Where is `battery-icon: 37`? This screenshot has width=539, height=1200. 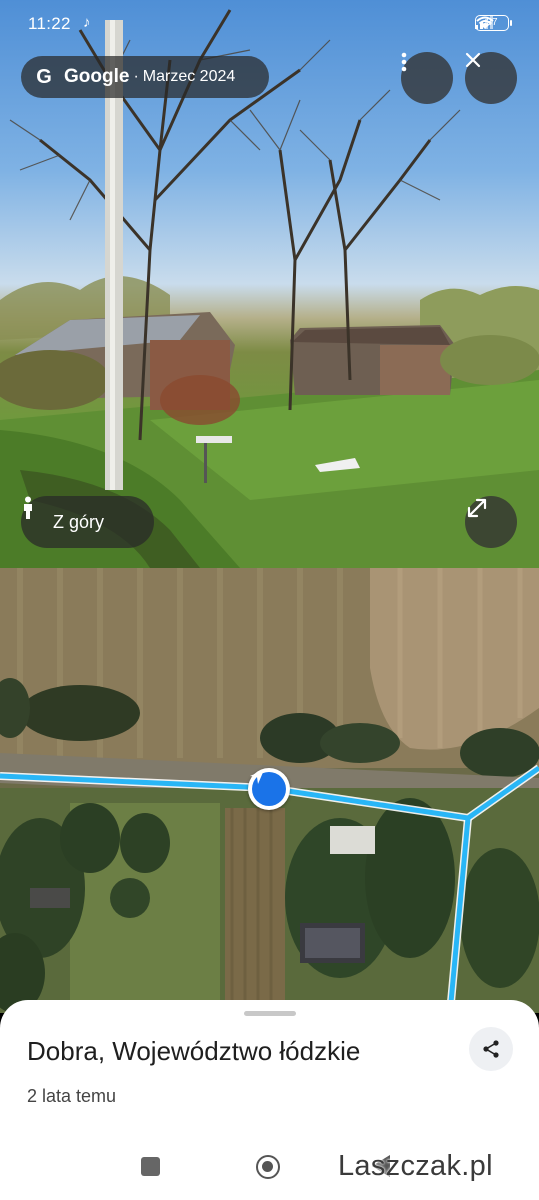 battery-icon: 37 is located at coordinates (493, 23).